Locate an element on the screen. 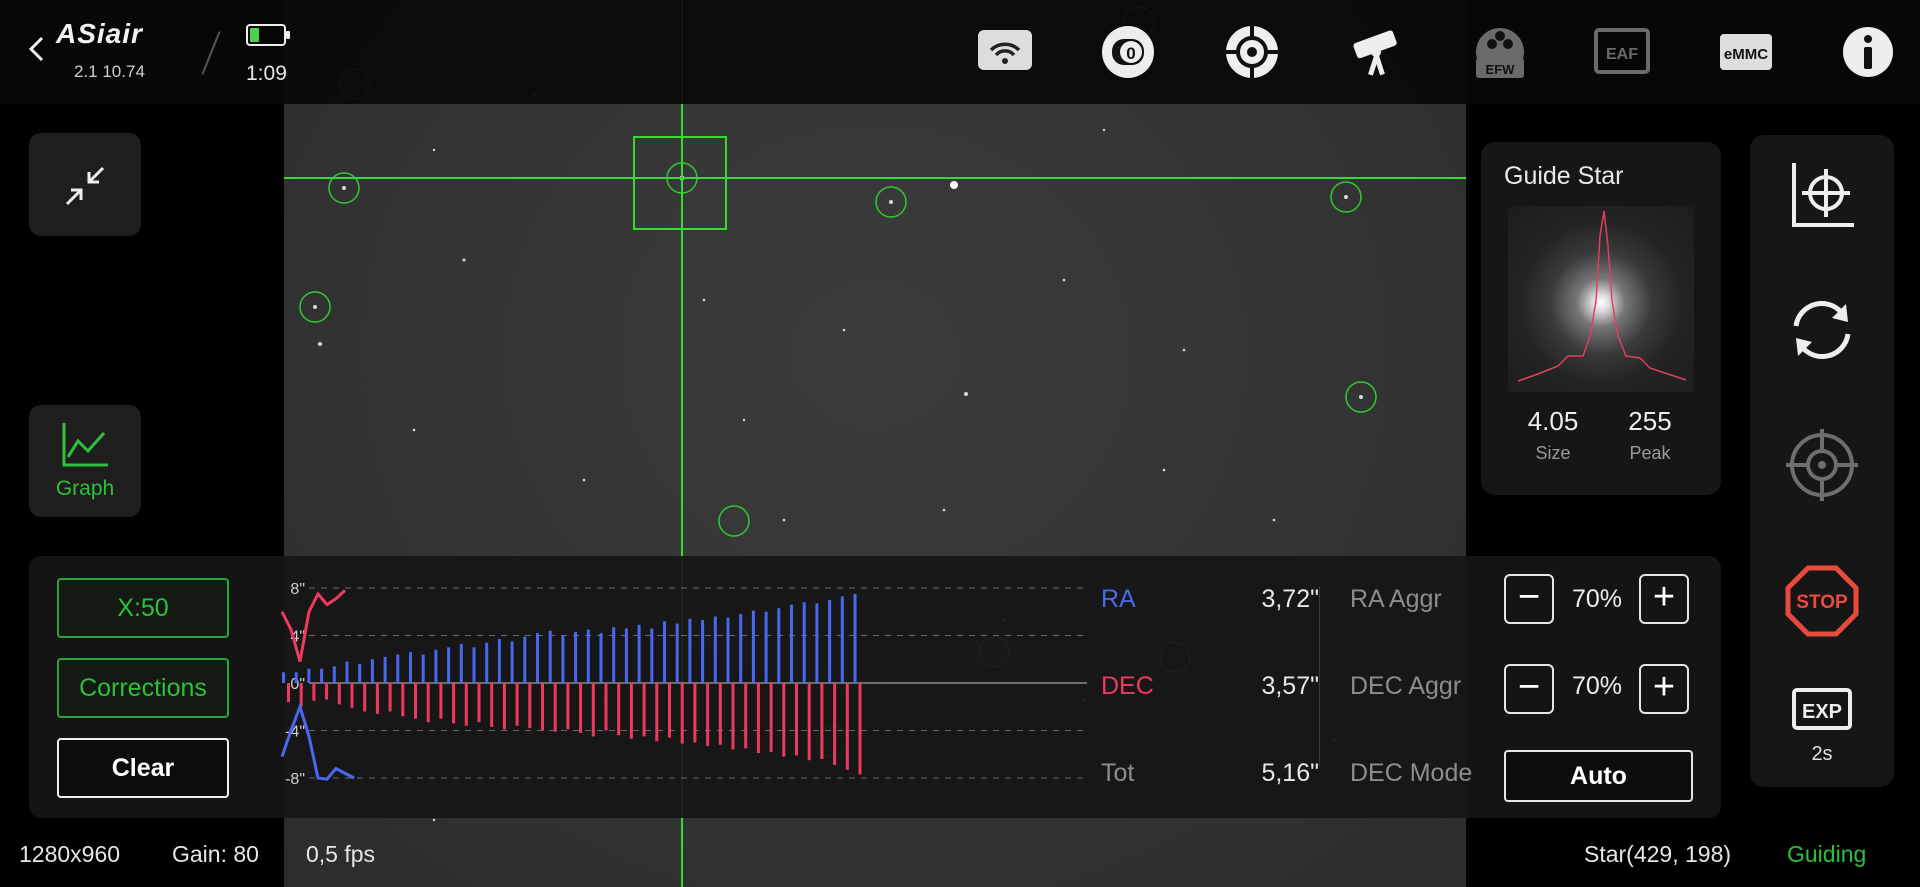  ra-aggr-label: RA Aggr is located at coordinates (1396, 599).